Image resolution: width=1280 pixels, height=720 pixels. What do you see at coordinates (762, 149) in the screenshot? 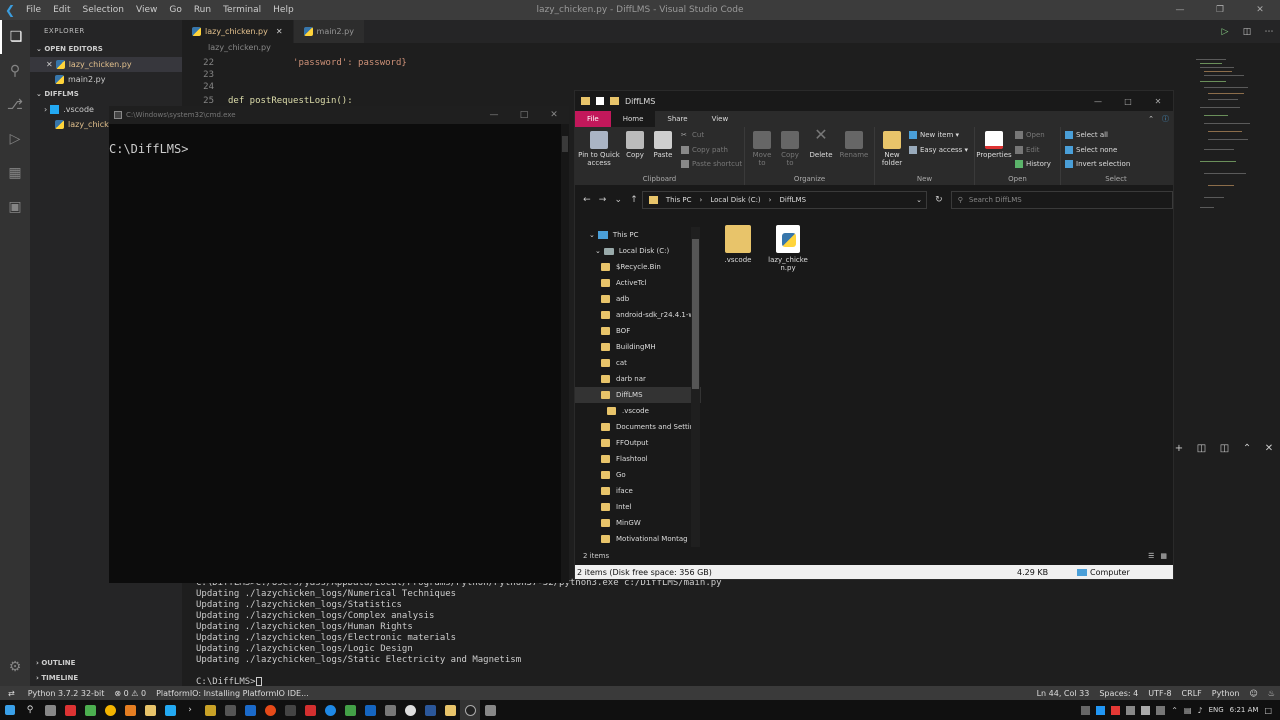
I see `move-to-button: Move to` at bounding box center [762, 149].